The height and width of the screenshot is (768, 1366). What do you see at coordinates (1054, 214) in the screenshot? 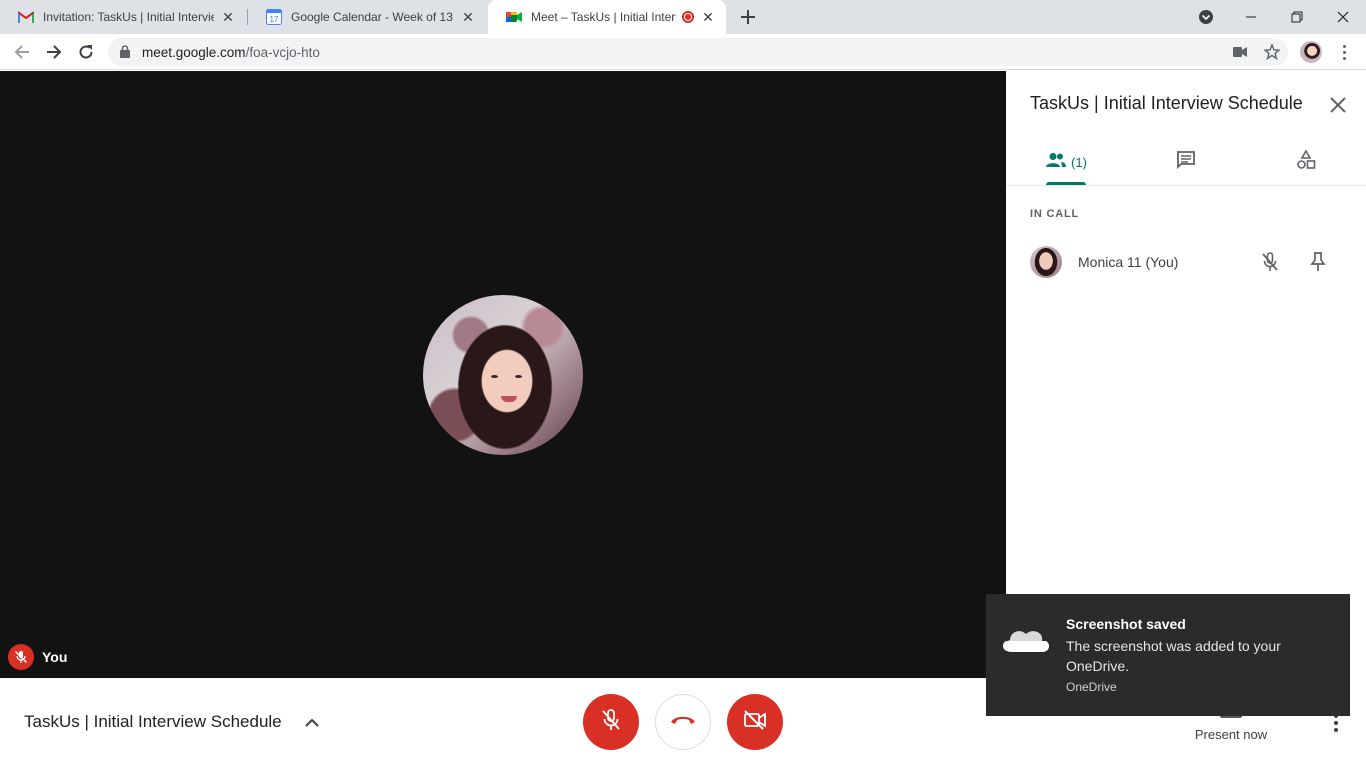
I see `in-call-heading: IN CALL` at bounding box center [1054, 214].